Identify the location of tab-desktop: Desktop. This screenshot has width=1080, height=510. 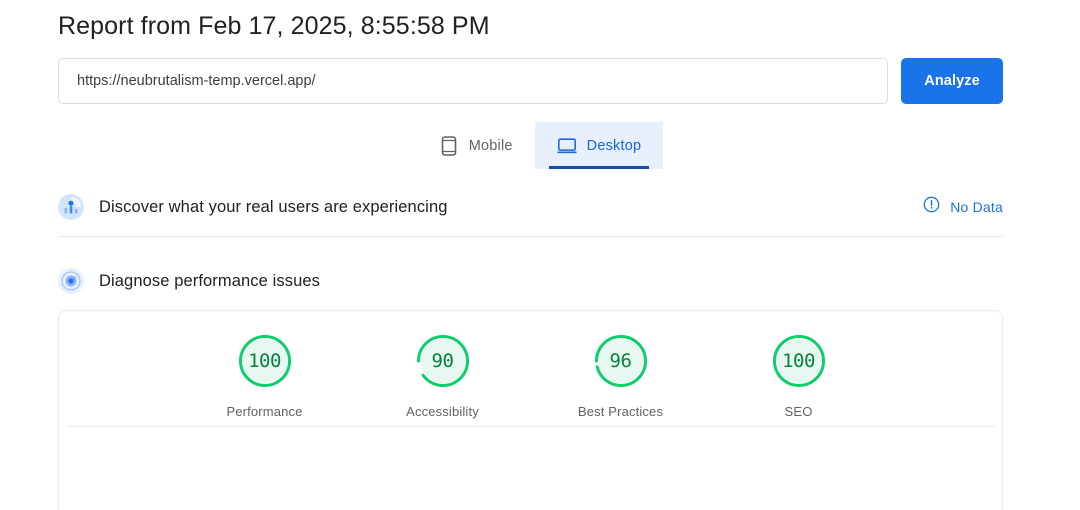
(599, 145).